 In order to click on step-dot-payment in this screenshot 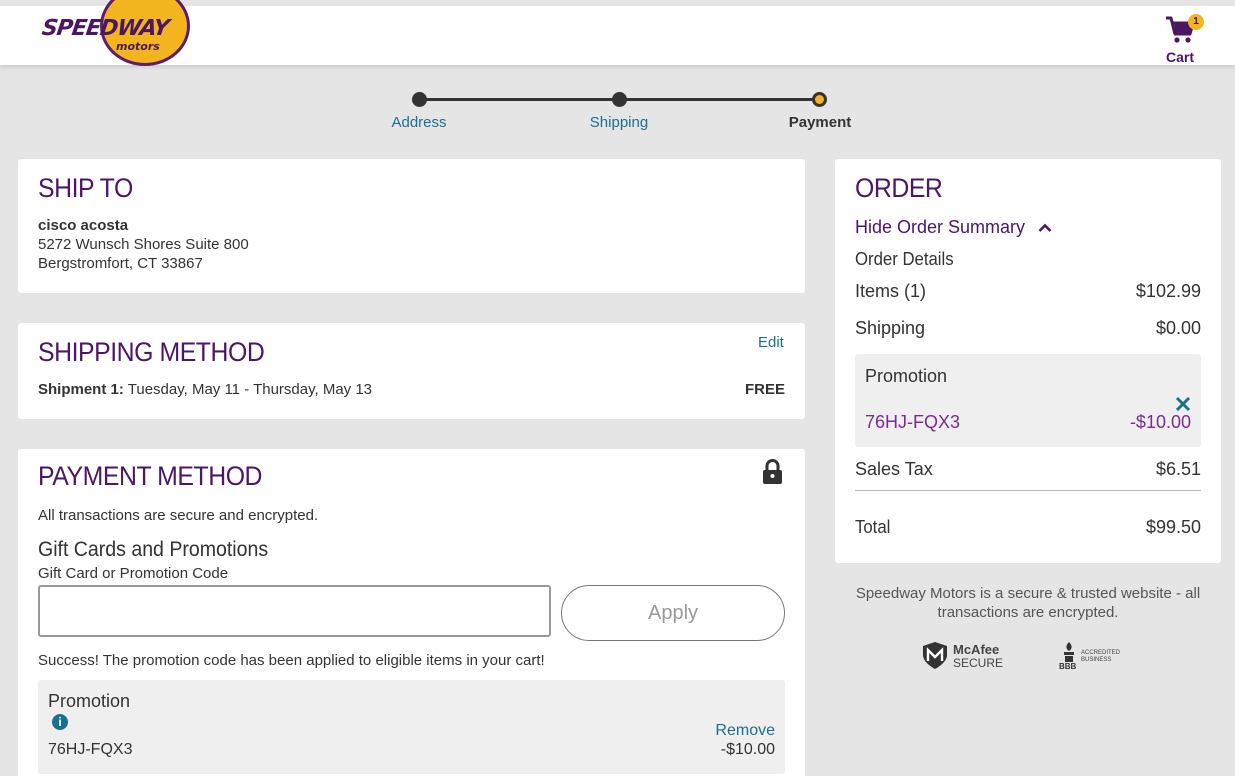, I will do `click(819, 99)`.